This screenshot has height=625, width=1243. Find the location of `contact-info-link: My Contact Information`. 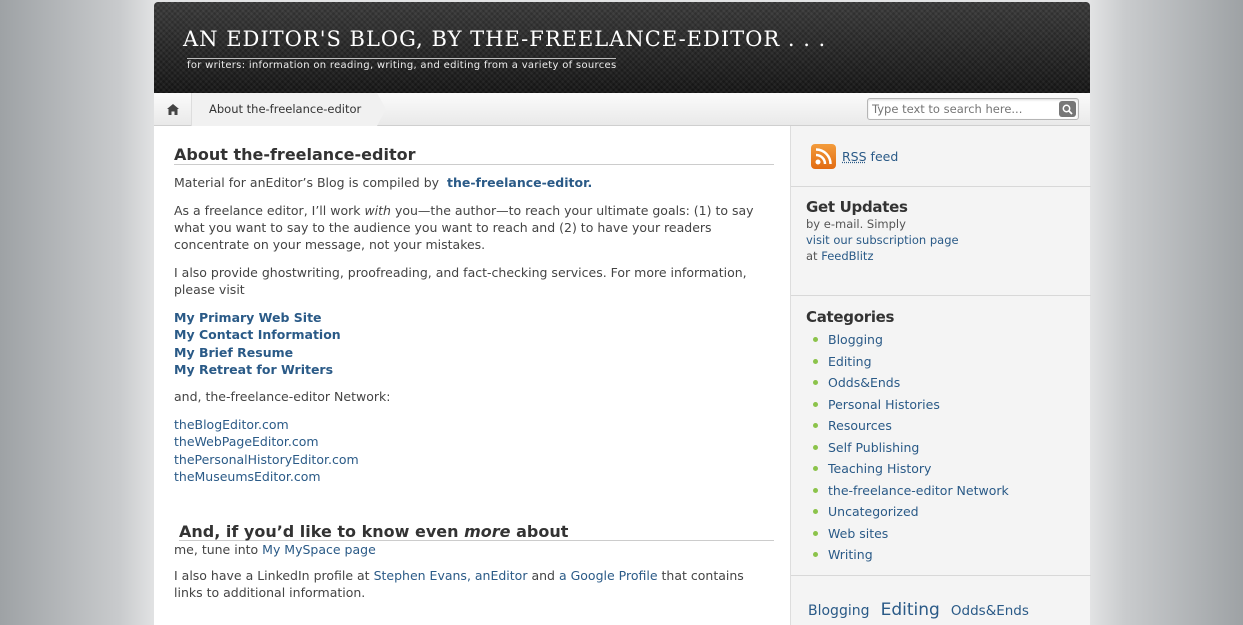

contact-info-link: My Contact Information is located at coordinates (257, 334).